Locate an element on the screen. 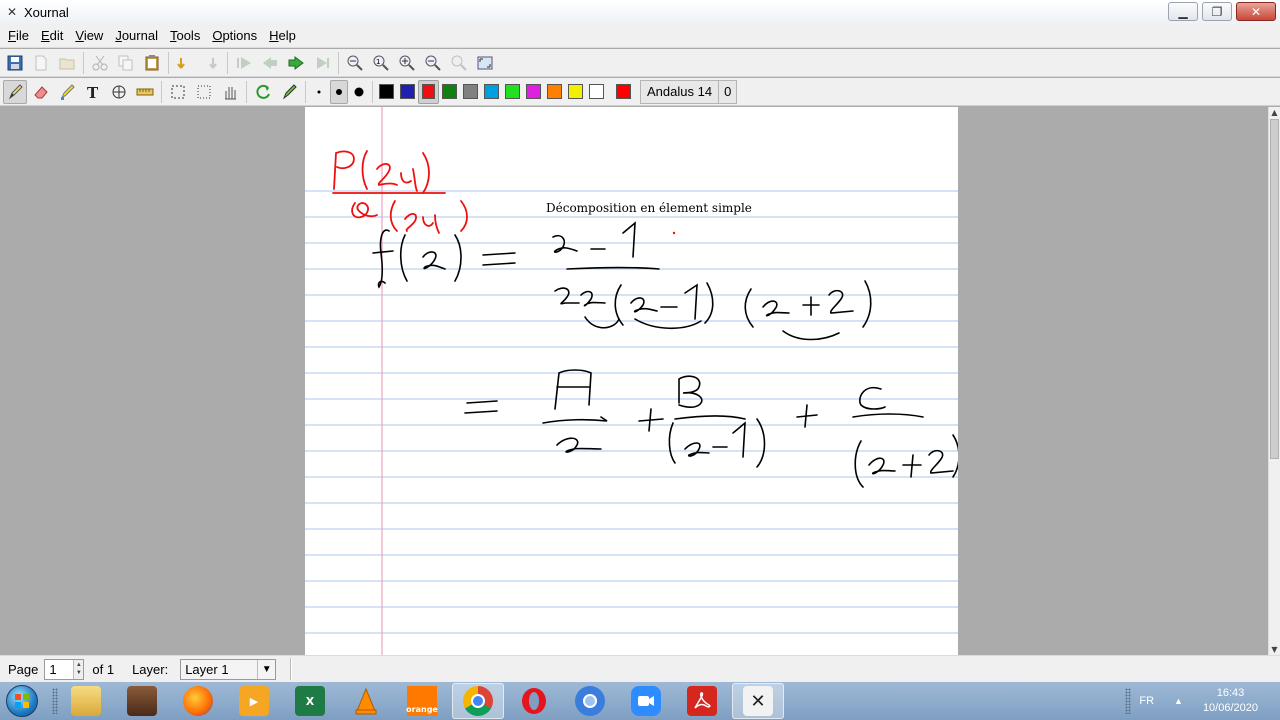 The image size is (1280, 720). taskbar-xournal: ✕ is located at coordinates (758, 701).